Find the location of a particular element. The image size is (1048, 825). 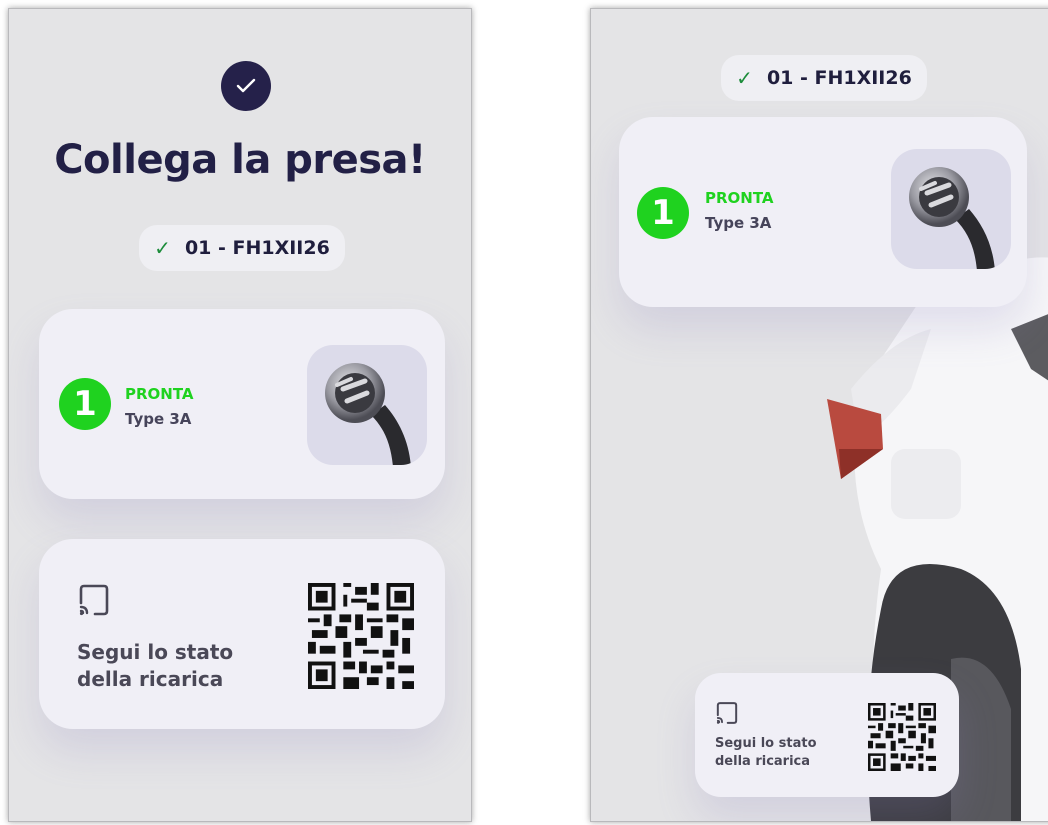

check-circle-icon is located at coordinates (246, 86).